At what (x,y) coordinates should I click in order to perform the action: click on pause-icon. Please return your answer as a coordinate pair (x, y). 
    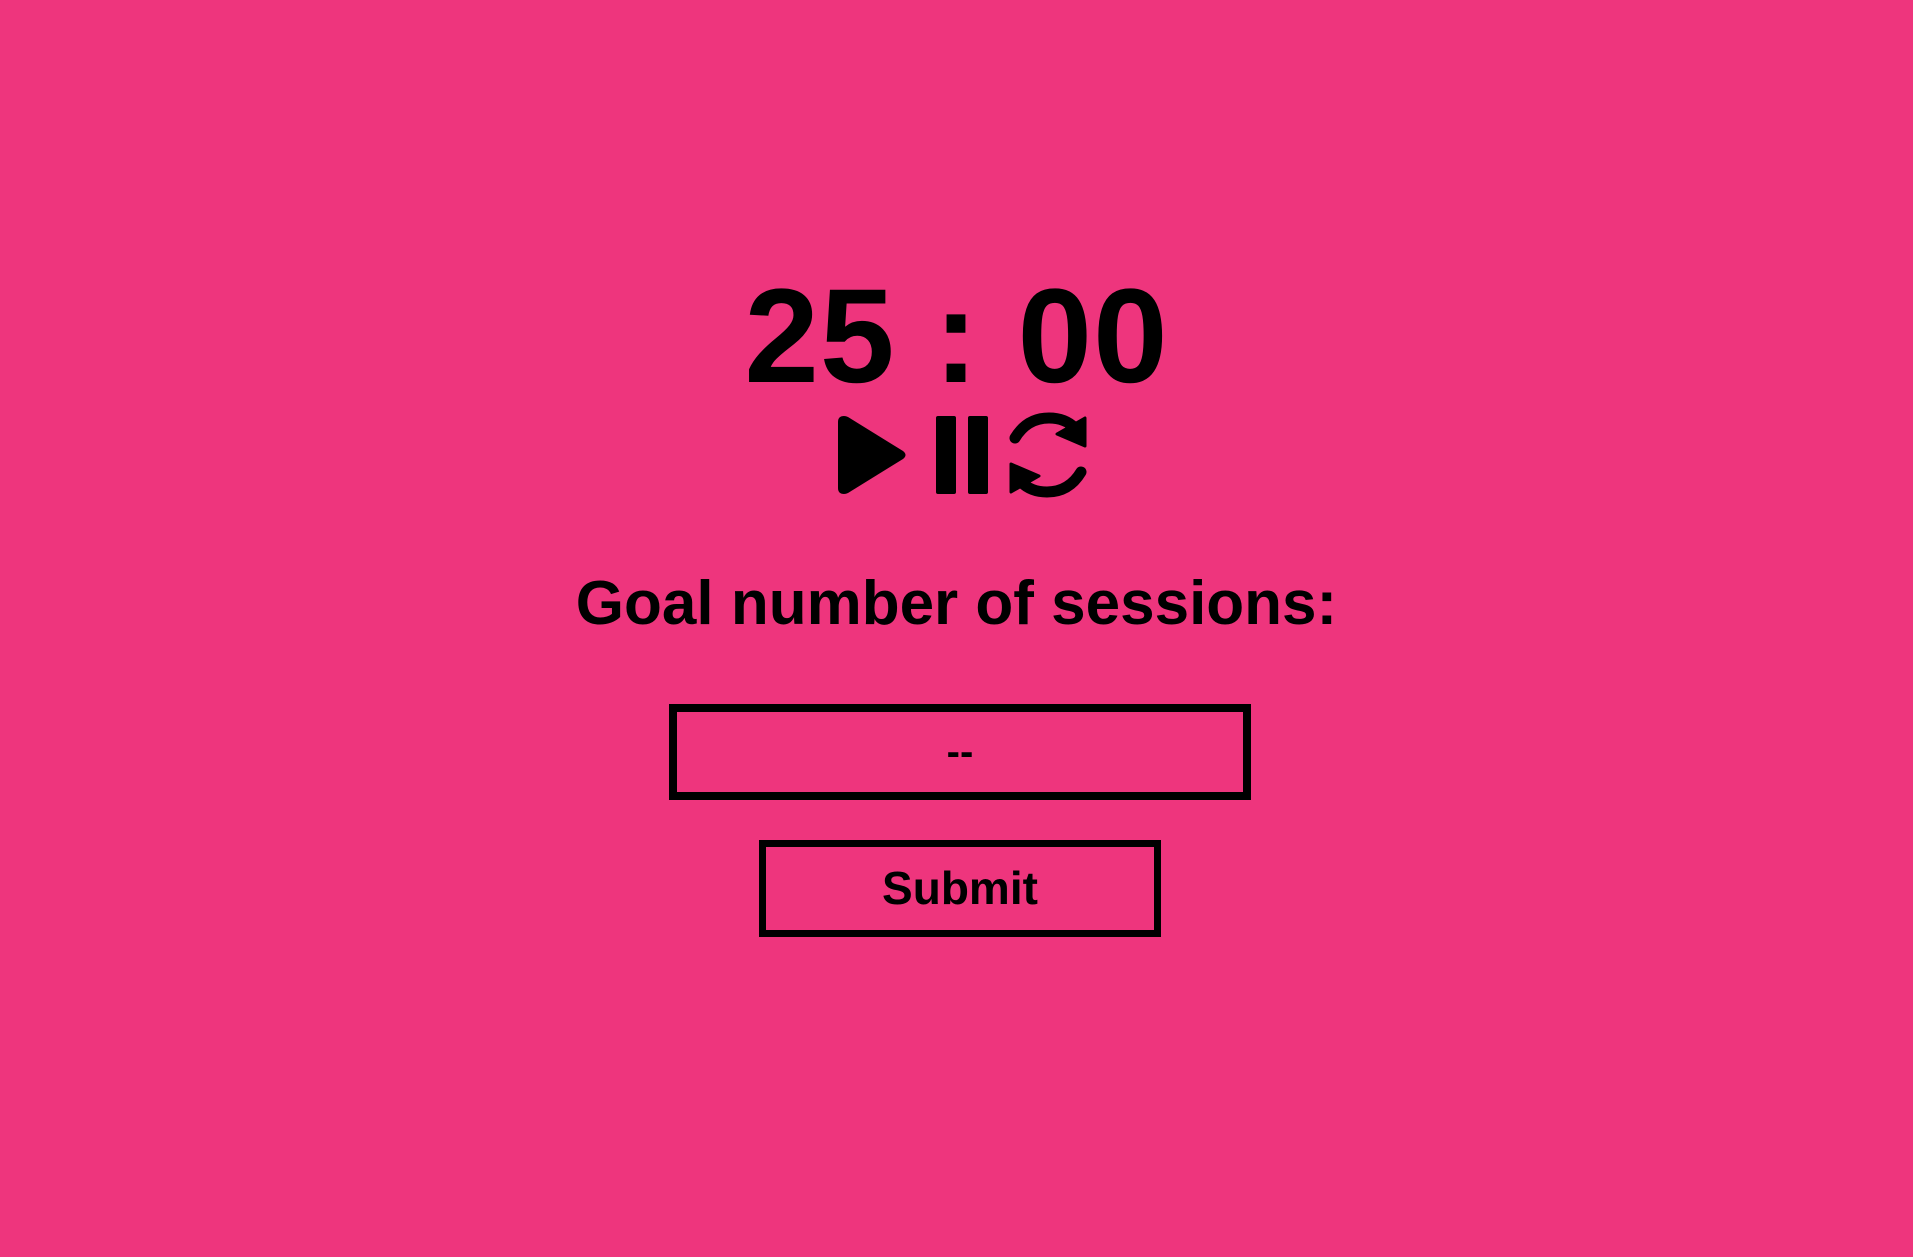
    Looking at the image, I should click on (962, 455).